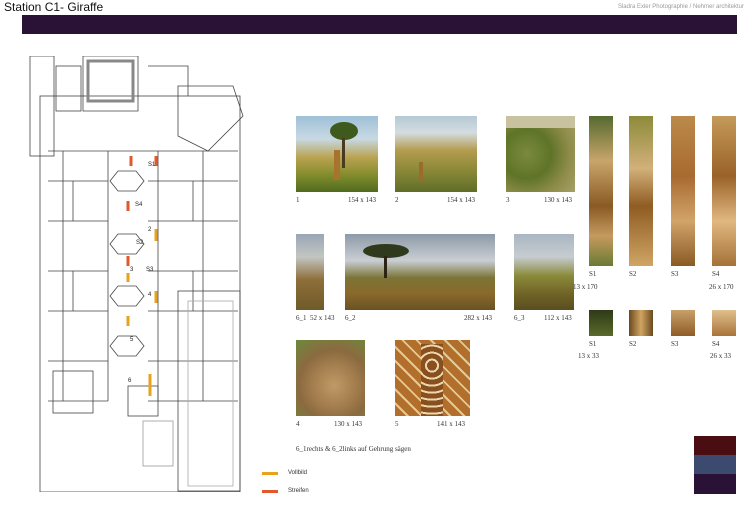 This screenshot has width=750, height=517. I want to click on header-bar, so click(379, 24).